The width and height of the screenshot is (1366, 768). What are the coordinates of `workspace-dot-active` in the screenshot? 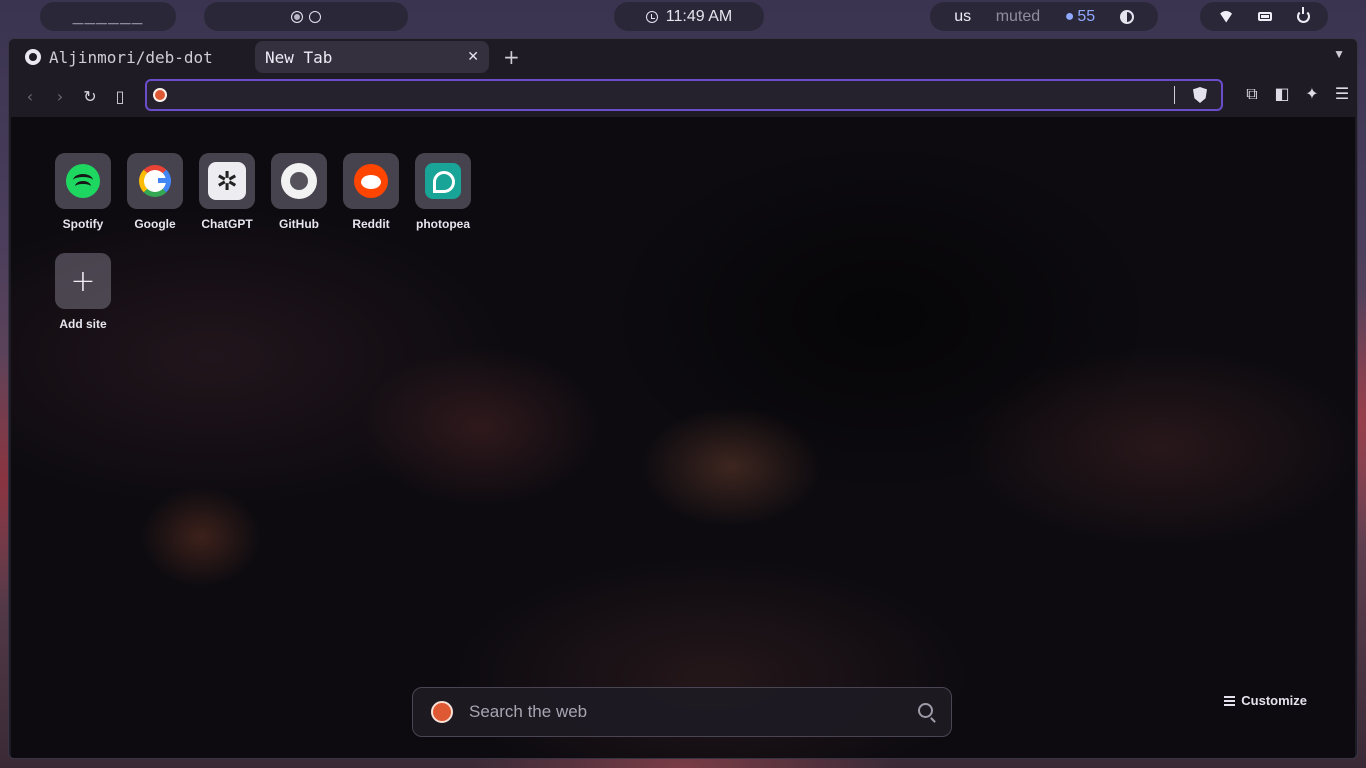 It's located at (297, 16).